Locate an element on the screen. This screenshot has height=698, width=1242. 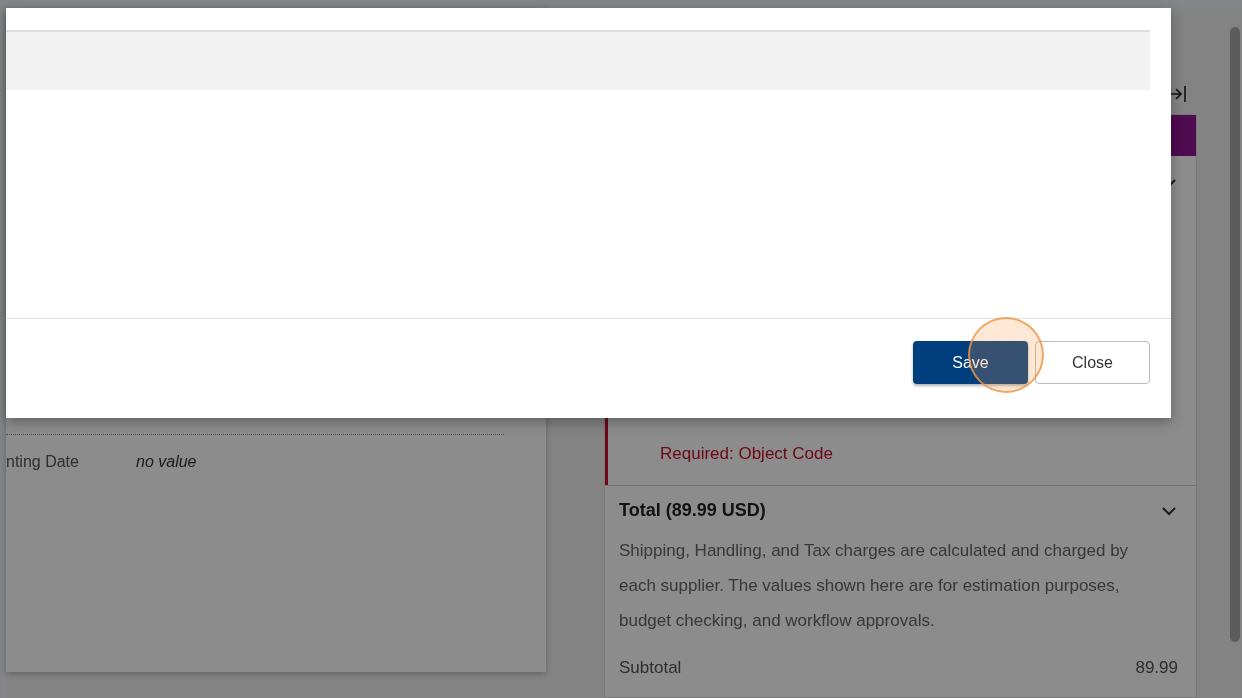
row-label: Subtotal is located at coordinates (650, 668).